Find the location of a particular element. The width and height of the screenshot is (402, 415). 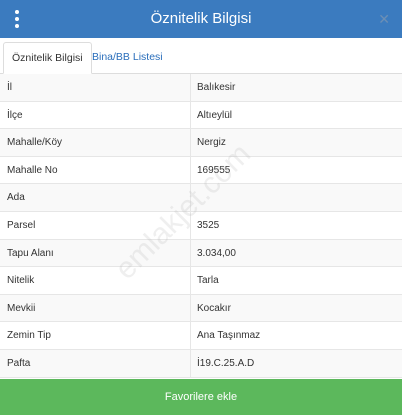

tab-bina-bb-listesi: Bina/BB Listesi is located at coordinates (127, 58).